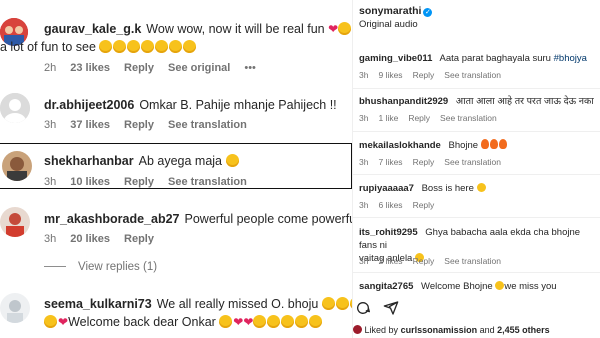 The height and width of the screenshot is (338, 600). I want to click on comment-meta: 3h 1 like Reply See translation, so click(433, 118).